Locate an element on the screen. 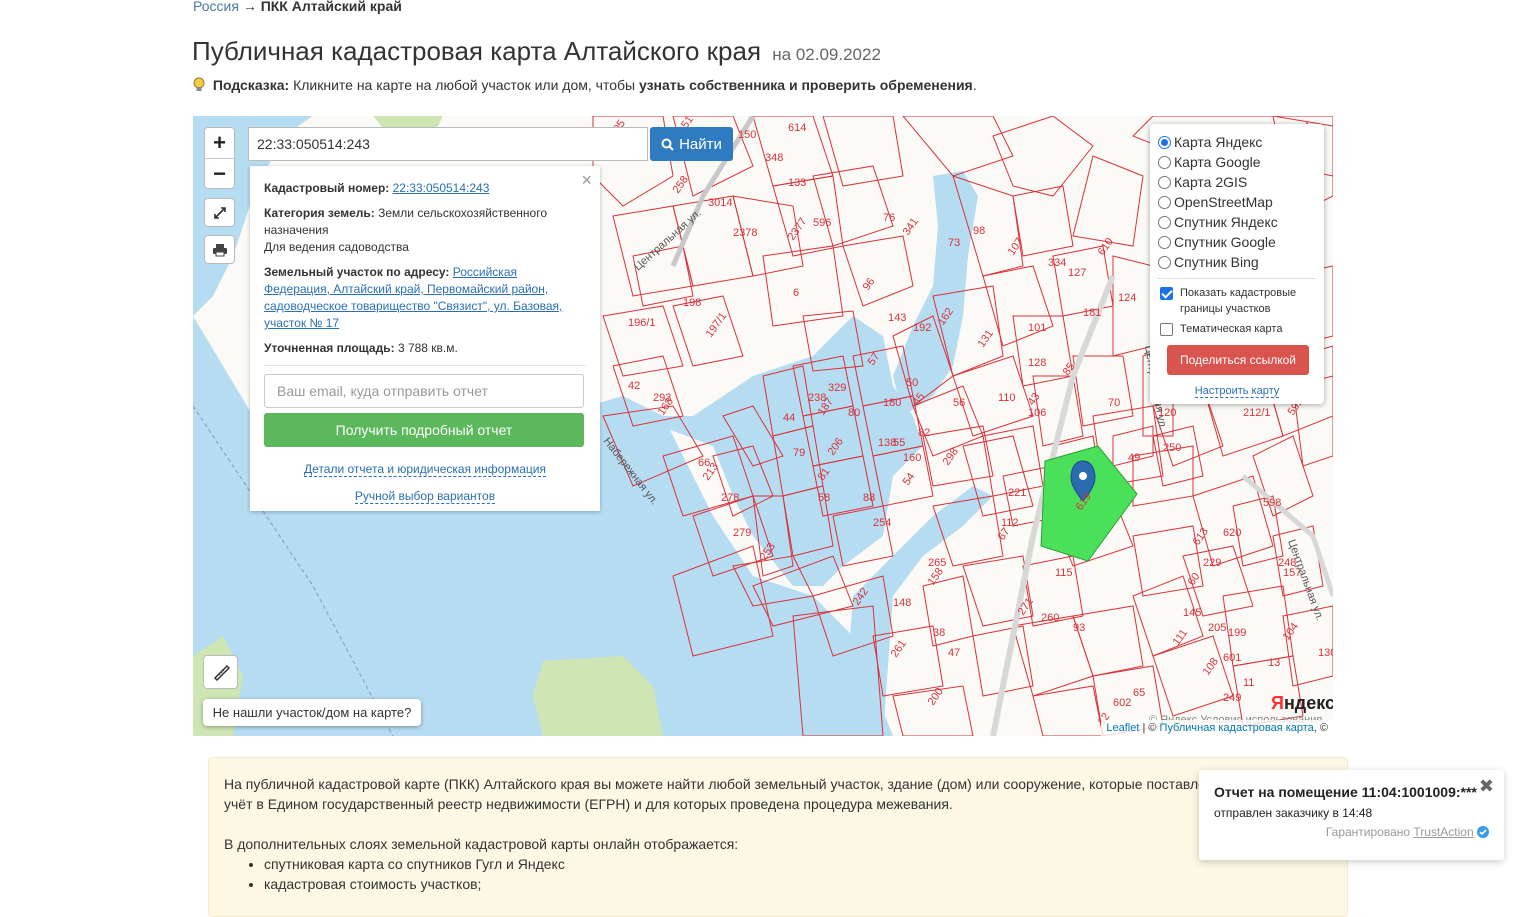  parcel-number-label: 110 is located at coordinates (1007, 398).